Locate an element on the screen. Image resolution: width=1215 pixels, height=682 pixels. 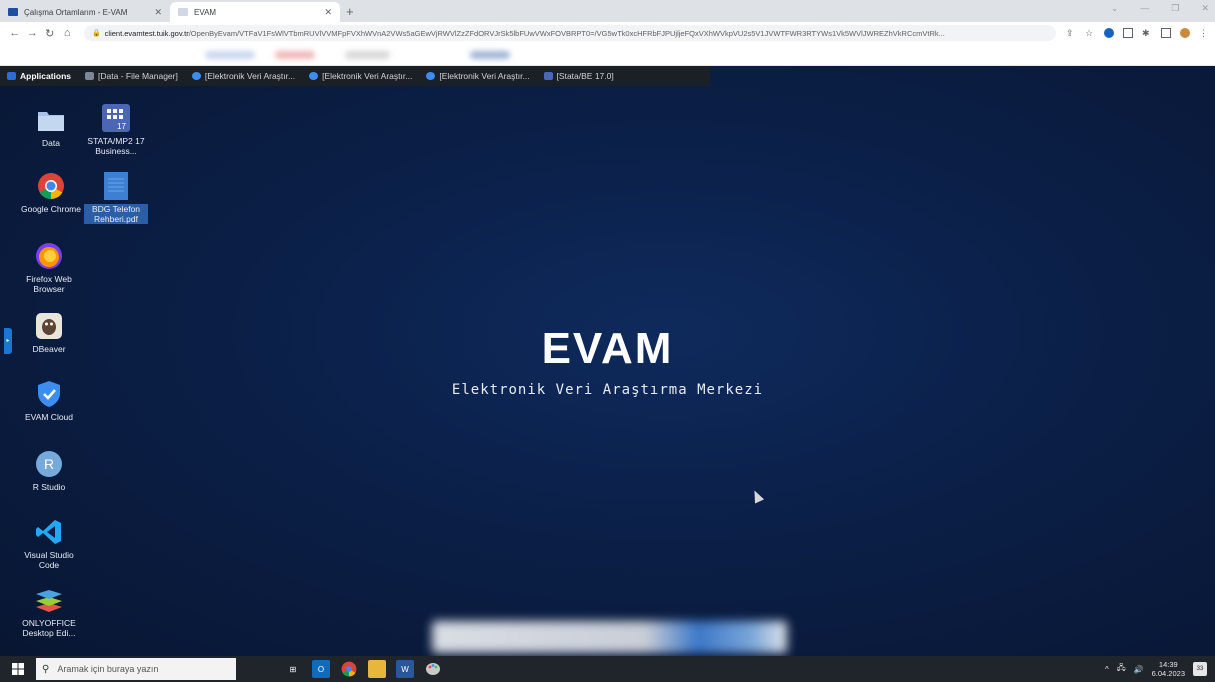
chevron-up-icon: ^ is located at coordinates (1107, 669).